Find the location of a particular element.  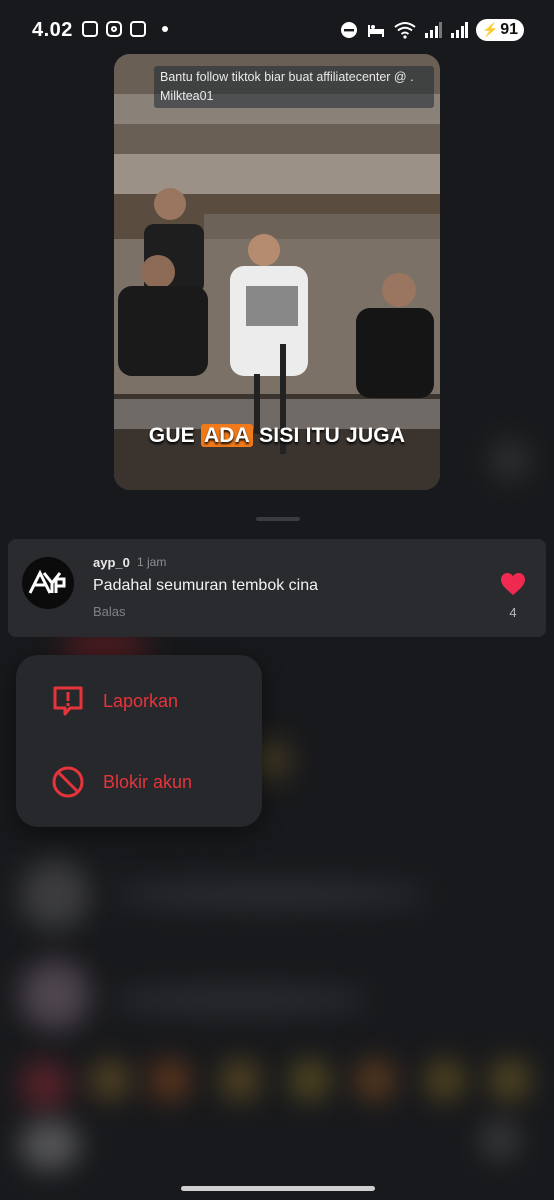

ayp-logo-icon is located at coordinates (47, 581).